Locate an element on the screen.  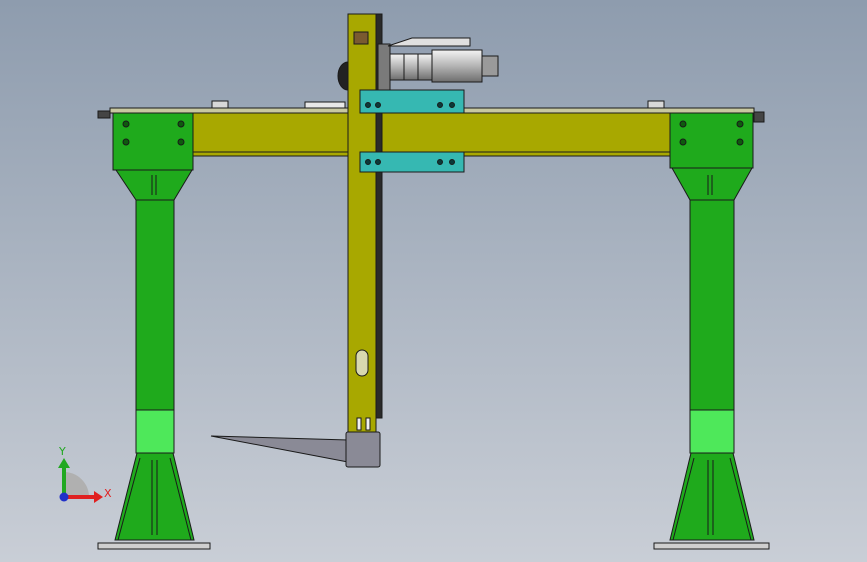
left-end-cap is located at coordinates (104, 114).